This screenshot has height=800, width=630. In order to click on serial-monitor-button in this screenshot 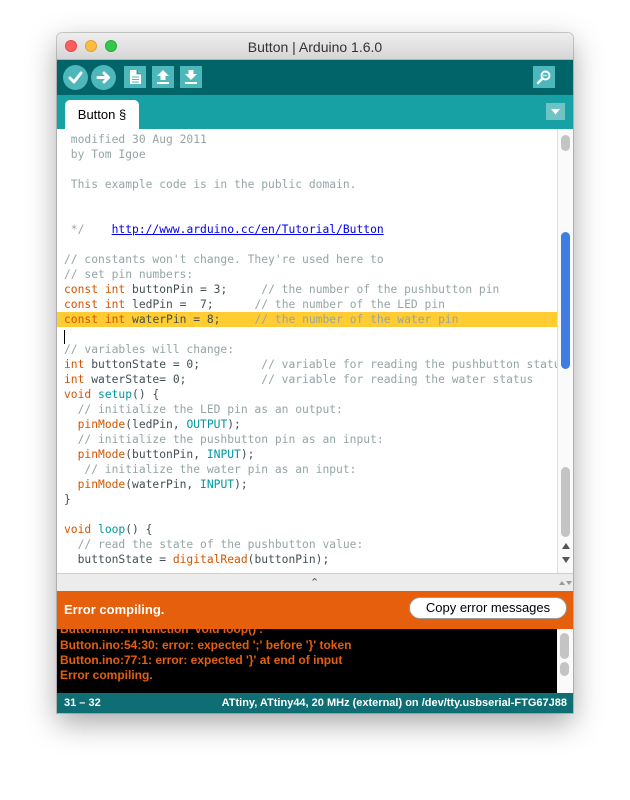, I will do `click(544, 77)`.